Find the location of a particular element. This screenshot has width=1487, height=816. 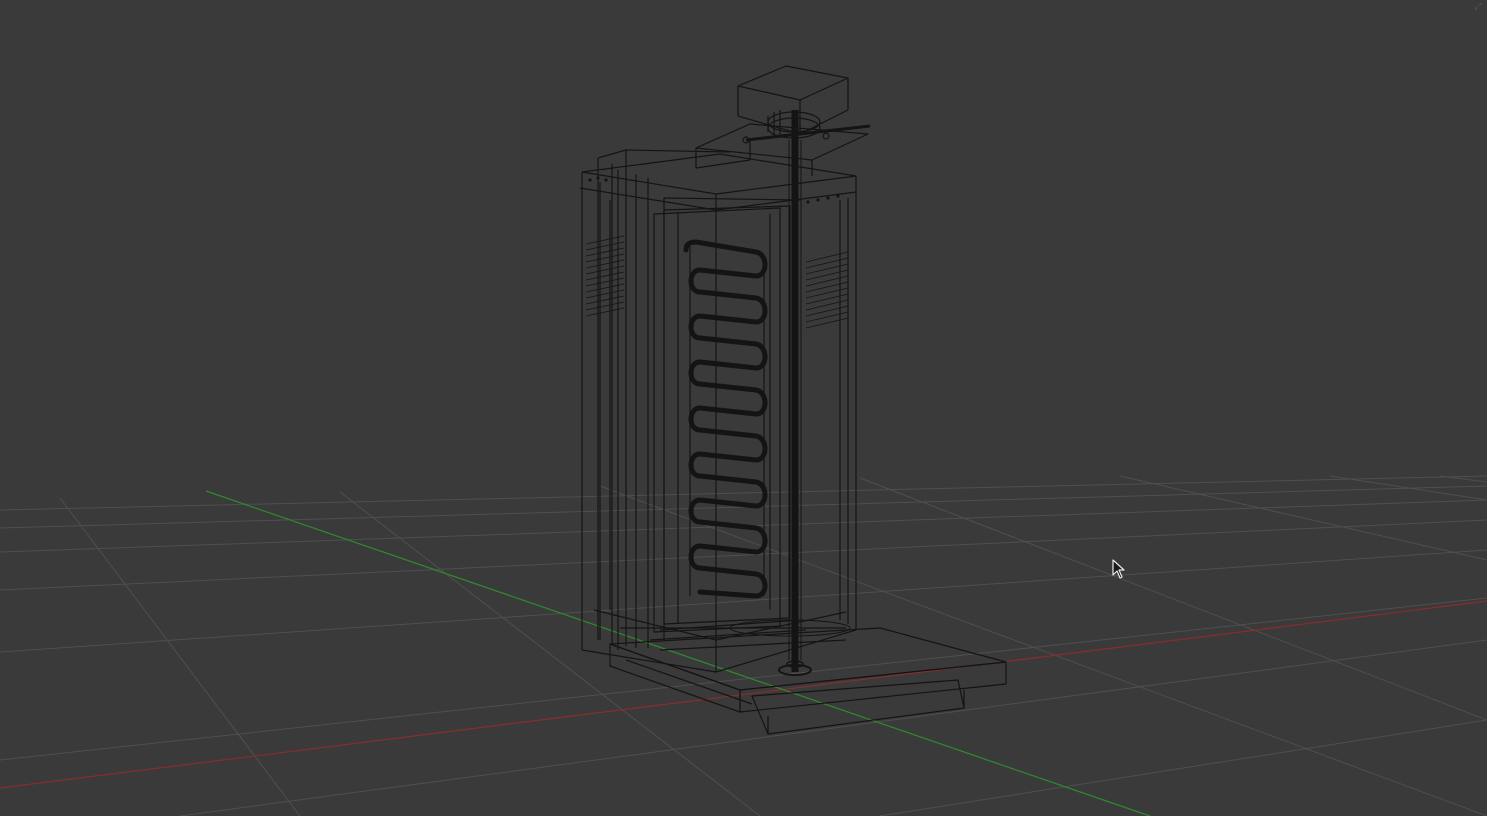

right-vent is located at coordinates (827, 290).